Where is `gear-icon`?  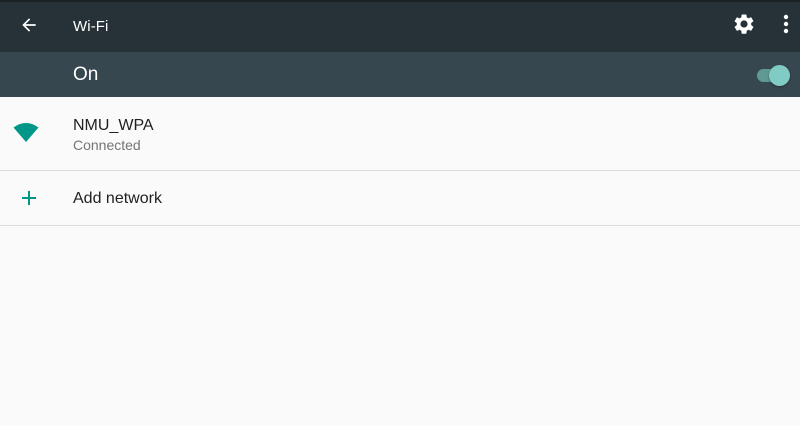 gear-icon is located at coordinates (744, 26).